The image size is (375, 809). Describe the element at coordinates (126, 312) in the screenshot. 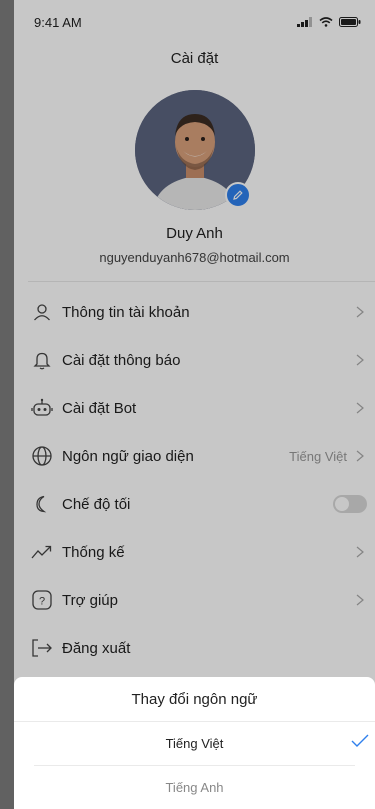

I see `menu-item-label: Thông tin tài khoản` at that location.